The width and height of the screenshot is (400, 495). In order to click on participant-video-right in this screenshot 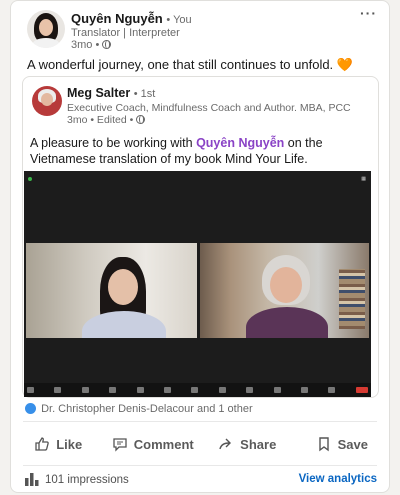, I will do `click(284, 290)`.